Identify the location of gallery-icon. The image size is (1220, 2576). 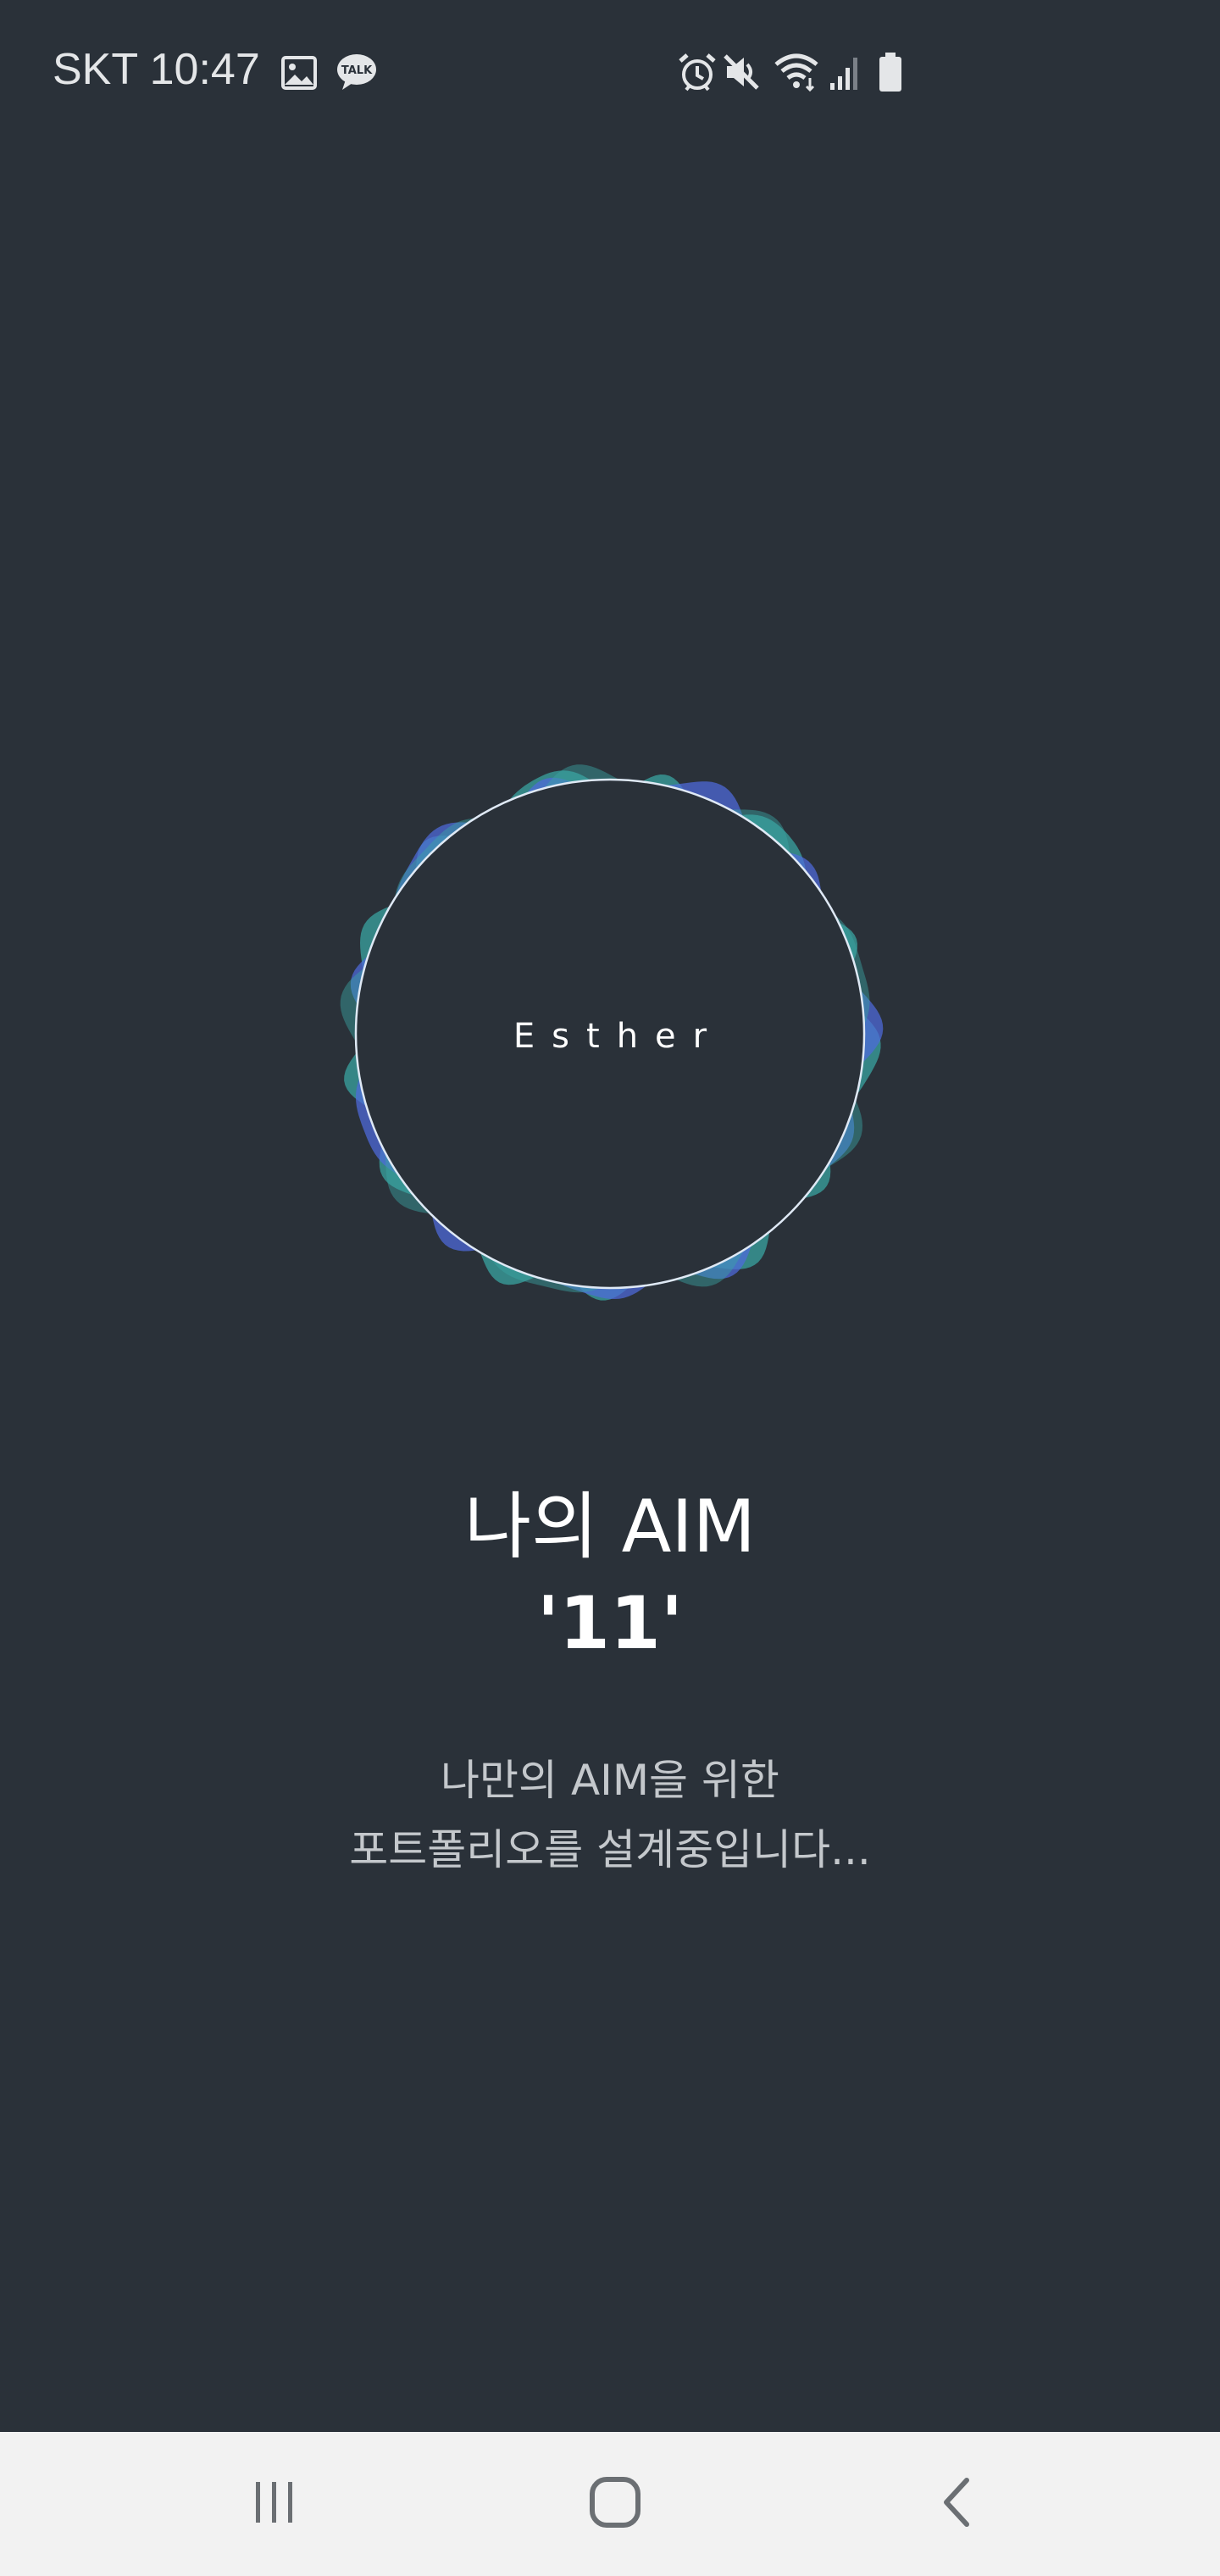
(299, 74).